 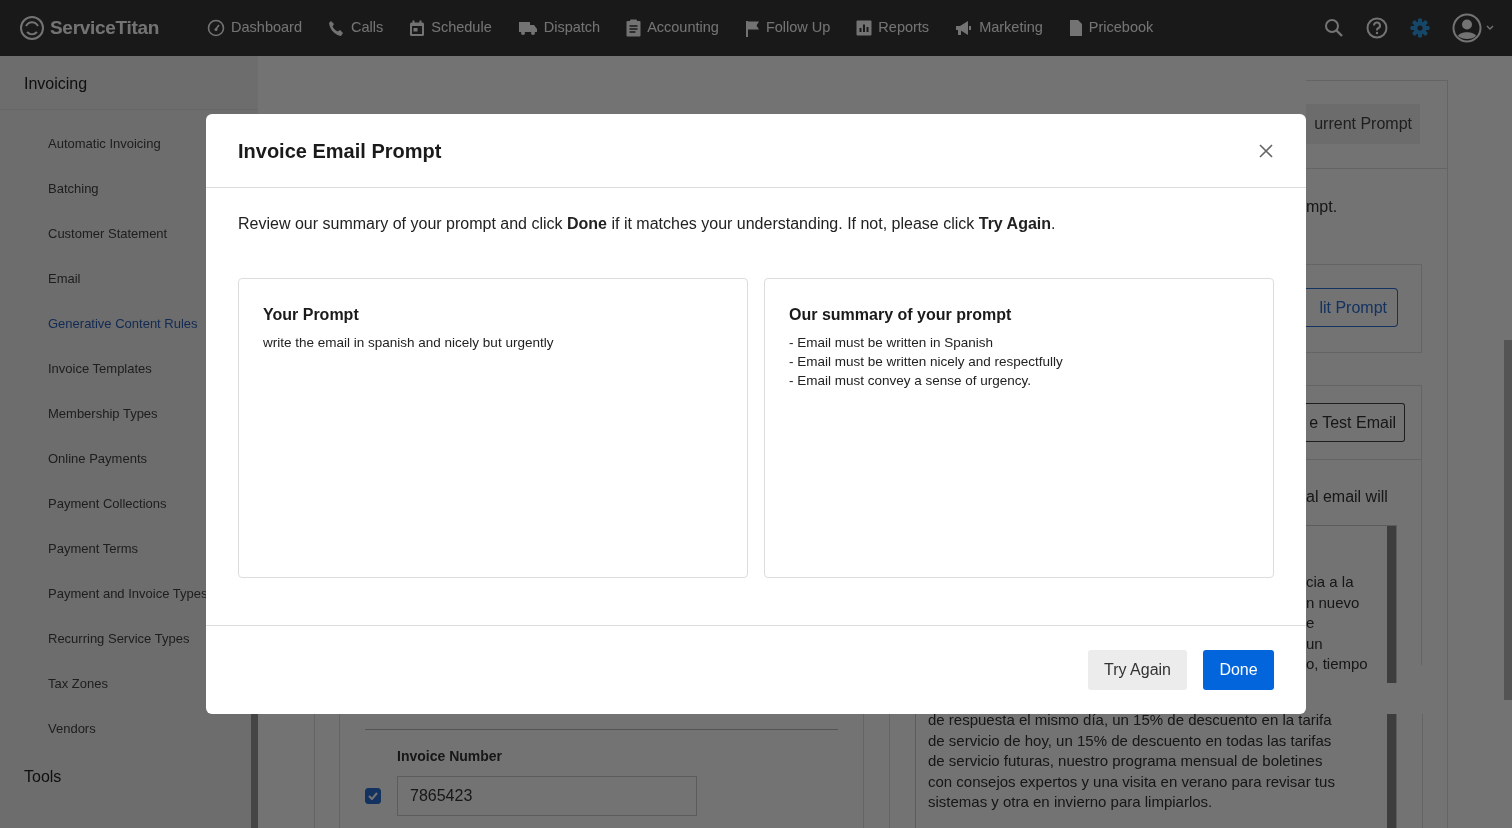 What do you see at coordinates (1347, 497) in the screenshot?
I see `description-text: al email will` at bounding box center [1347, 497].